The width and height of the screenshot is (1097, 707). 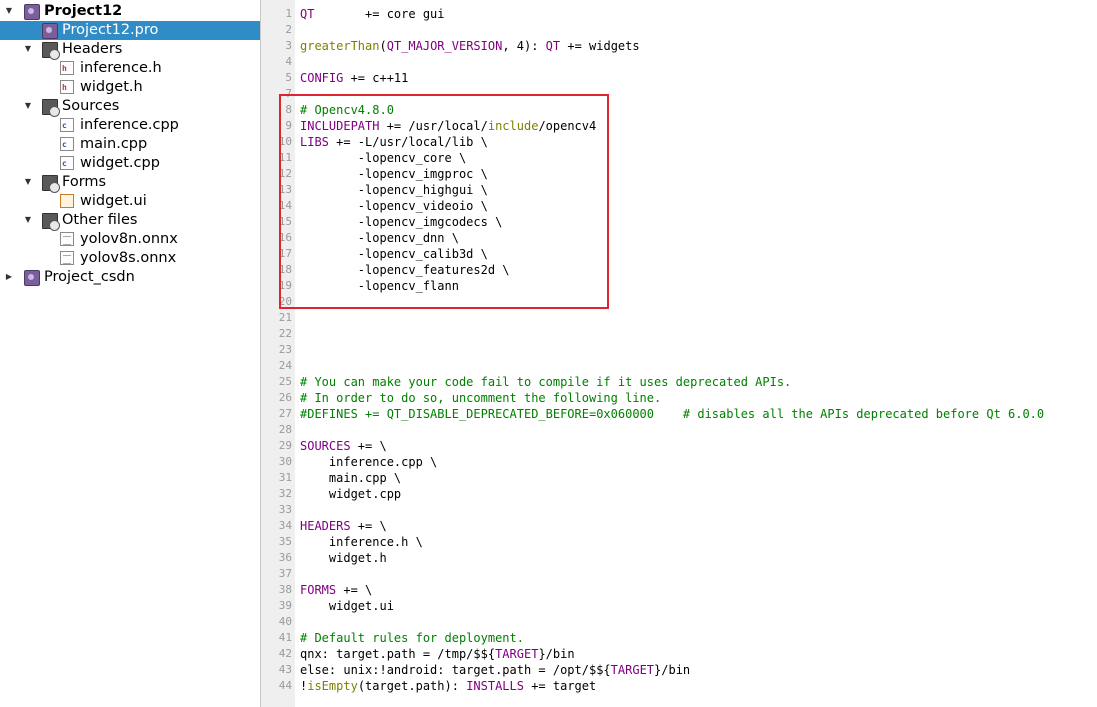 What do you see at coordinates (343, 446) in the screenshot?
I see `code-line: SOURCES += \` at bounding box center [343, 446].